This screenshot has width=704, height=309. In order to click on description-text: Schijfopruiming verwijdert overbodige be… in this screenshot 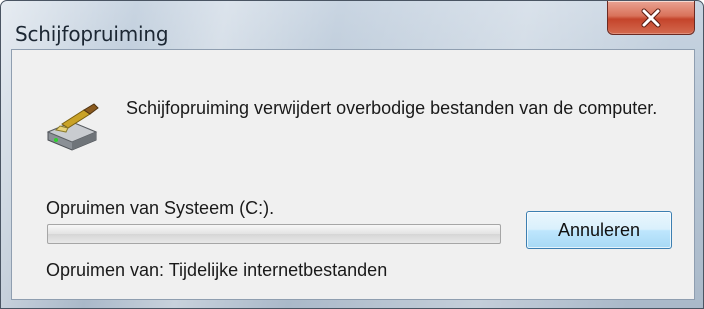, I will do `click(392, 108)`.